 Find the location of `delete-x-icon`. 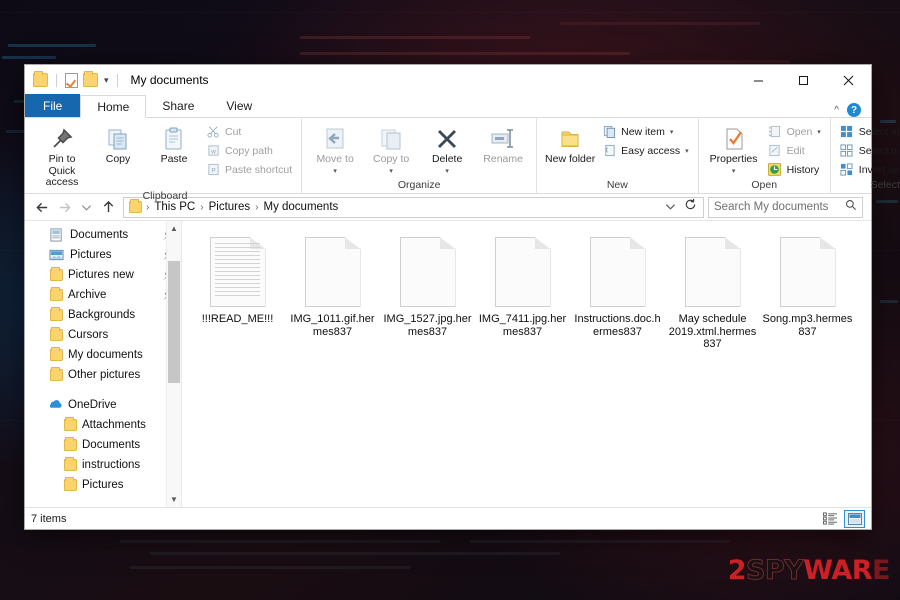

delete-x-icon is located at coordinates (447, 139).